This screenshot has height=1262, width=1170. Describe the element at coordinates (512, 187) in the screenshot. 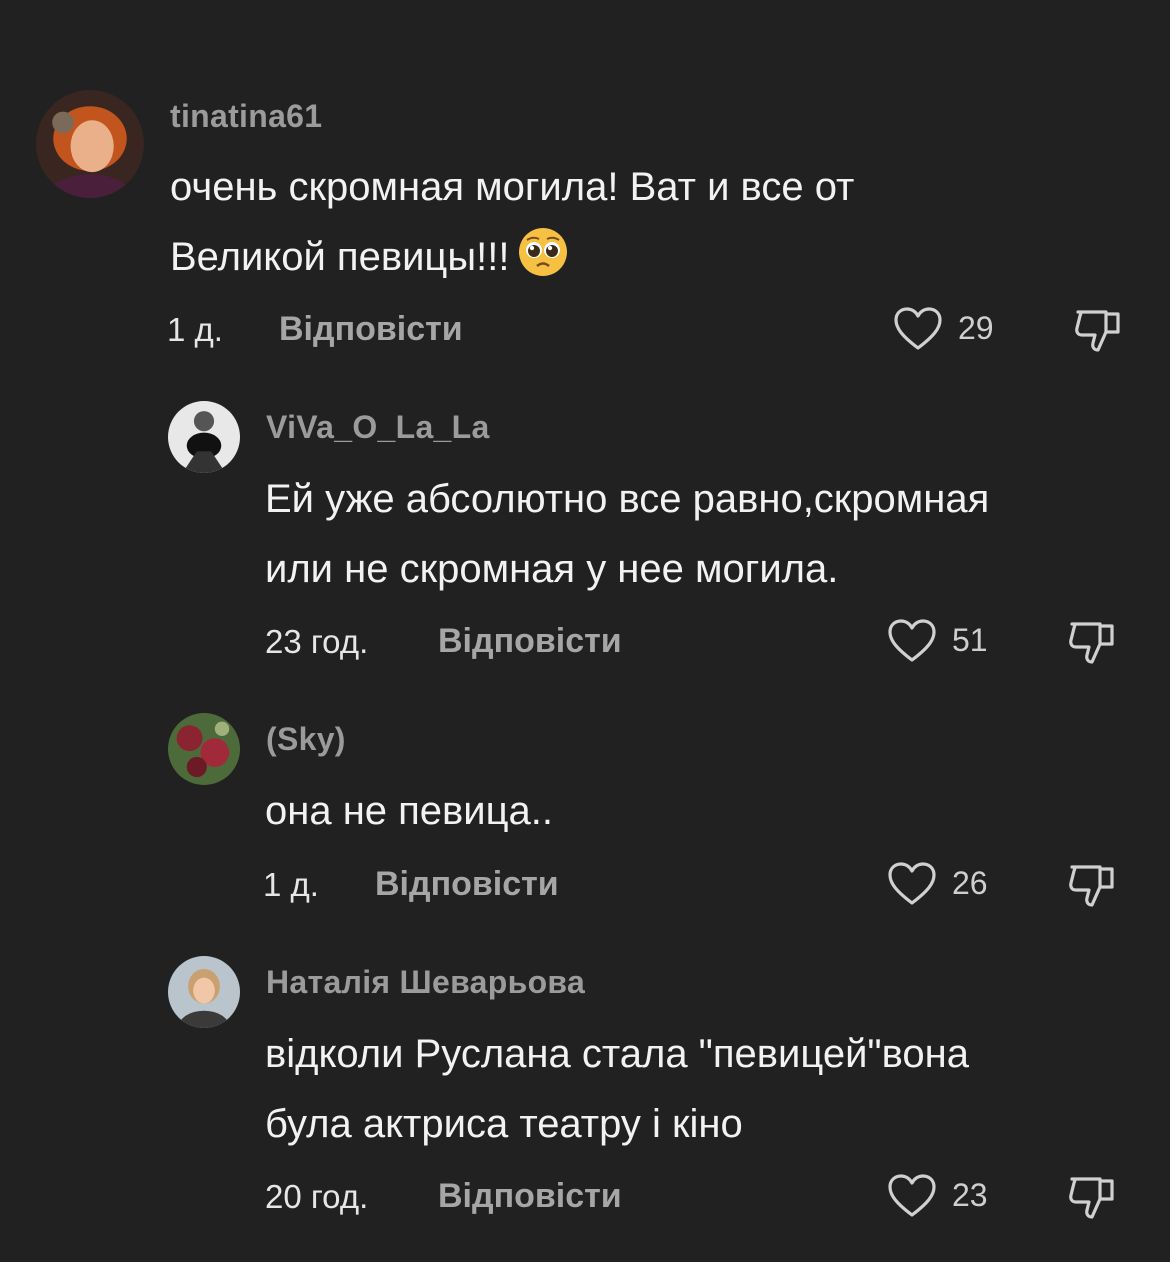

I see `comment-text-line: очень скромная могила! Ват и все от` at that location.